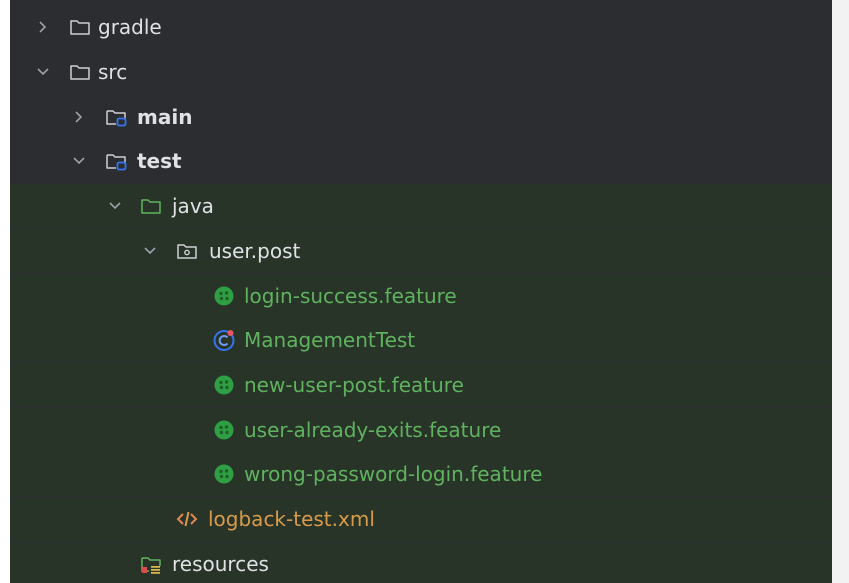  What do you see at coordinates (421, 117) in the screenshot?
I see `tree-node-main: main` at bounding box center [421, 117].